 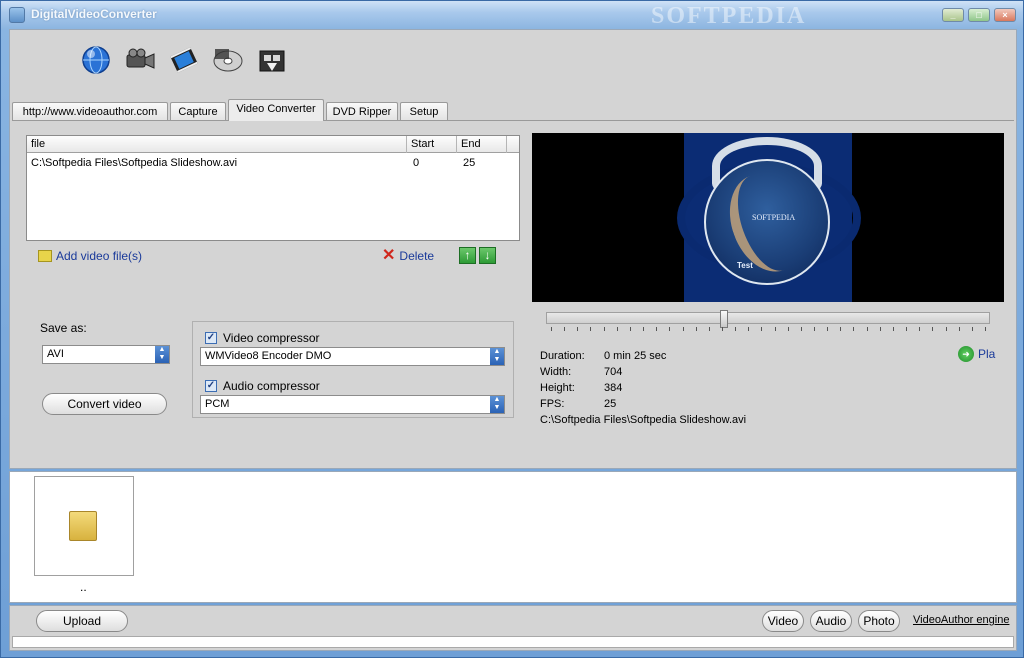 I want to click on play-icon: ➜, so click(x=966, y=354).